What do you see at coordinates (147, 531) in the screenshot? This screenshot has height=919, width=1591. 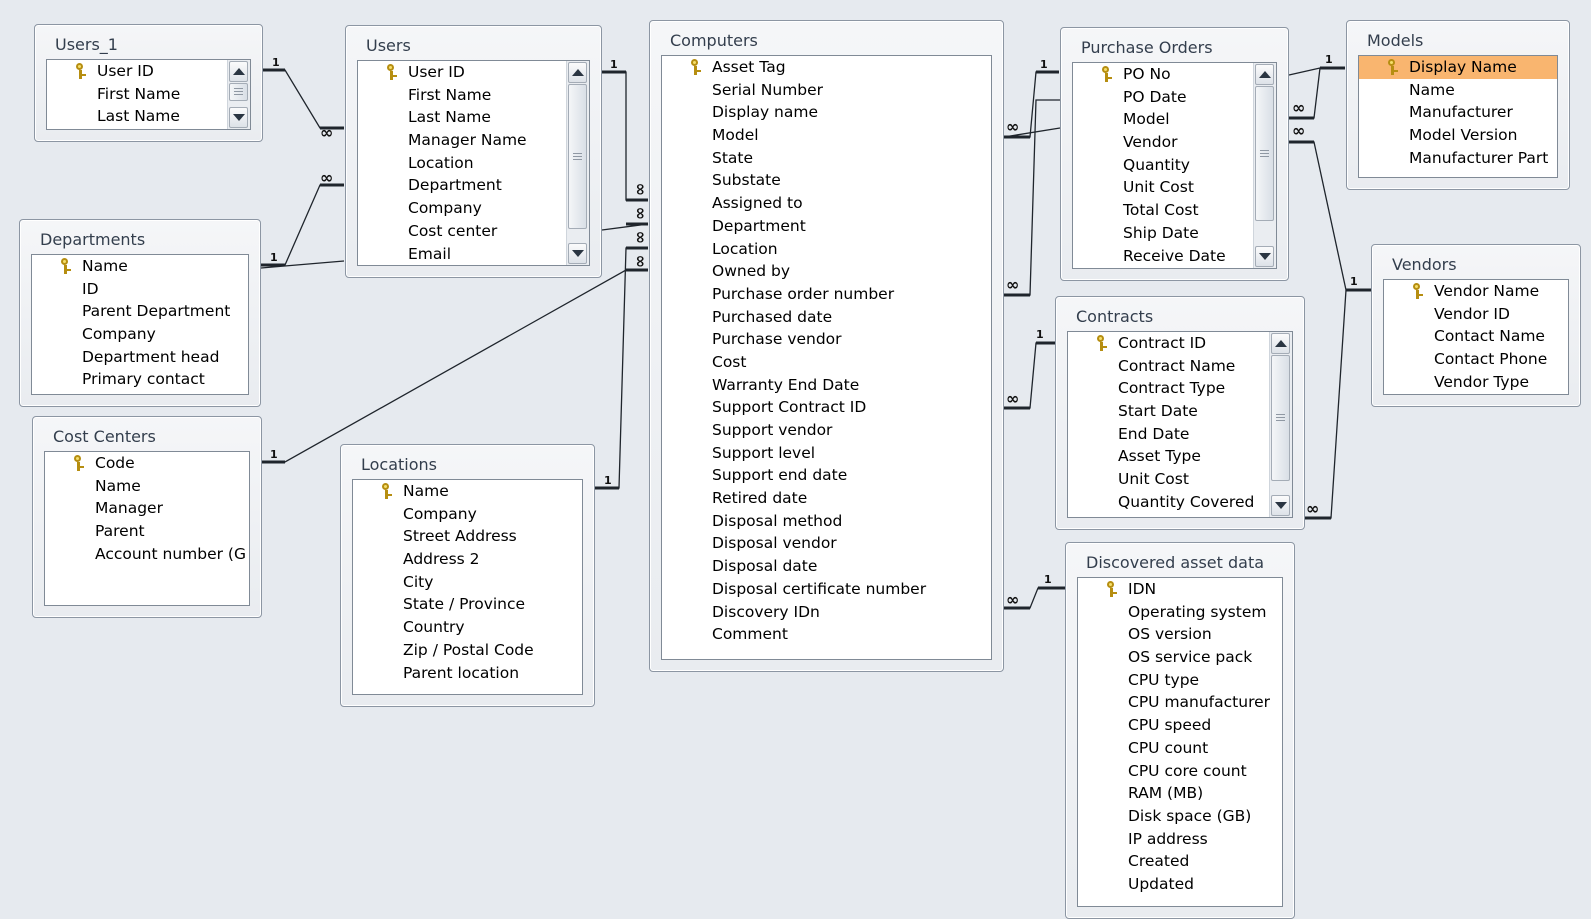 I see `field-row: Parent` at bounding box center [147, 531].